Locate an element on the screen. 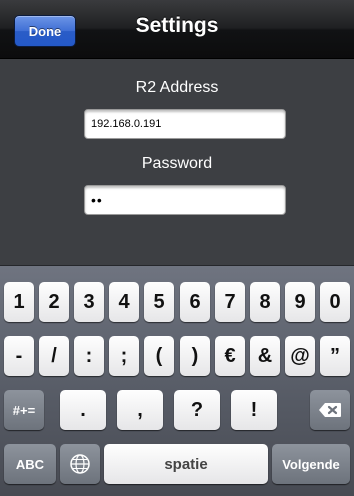  globe-key is located at coordinates (80, 464).